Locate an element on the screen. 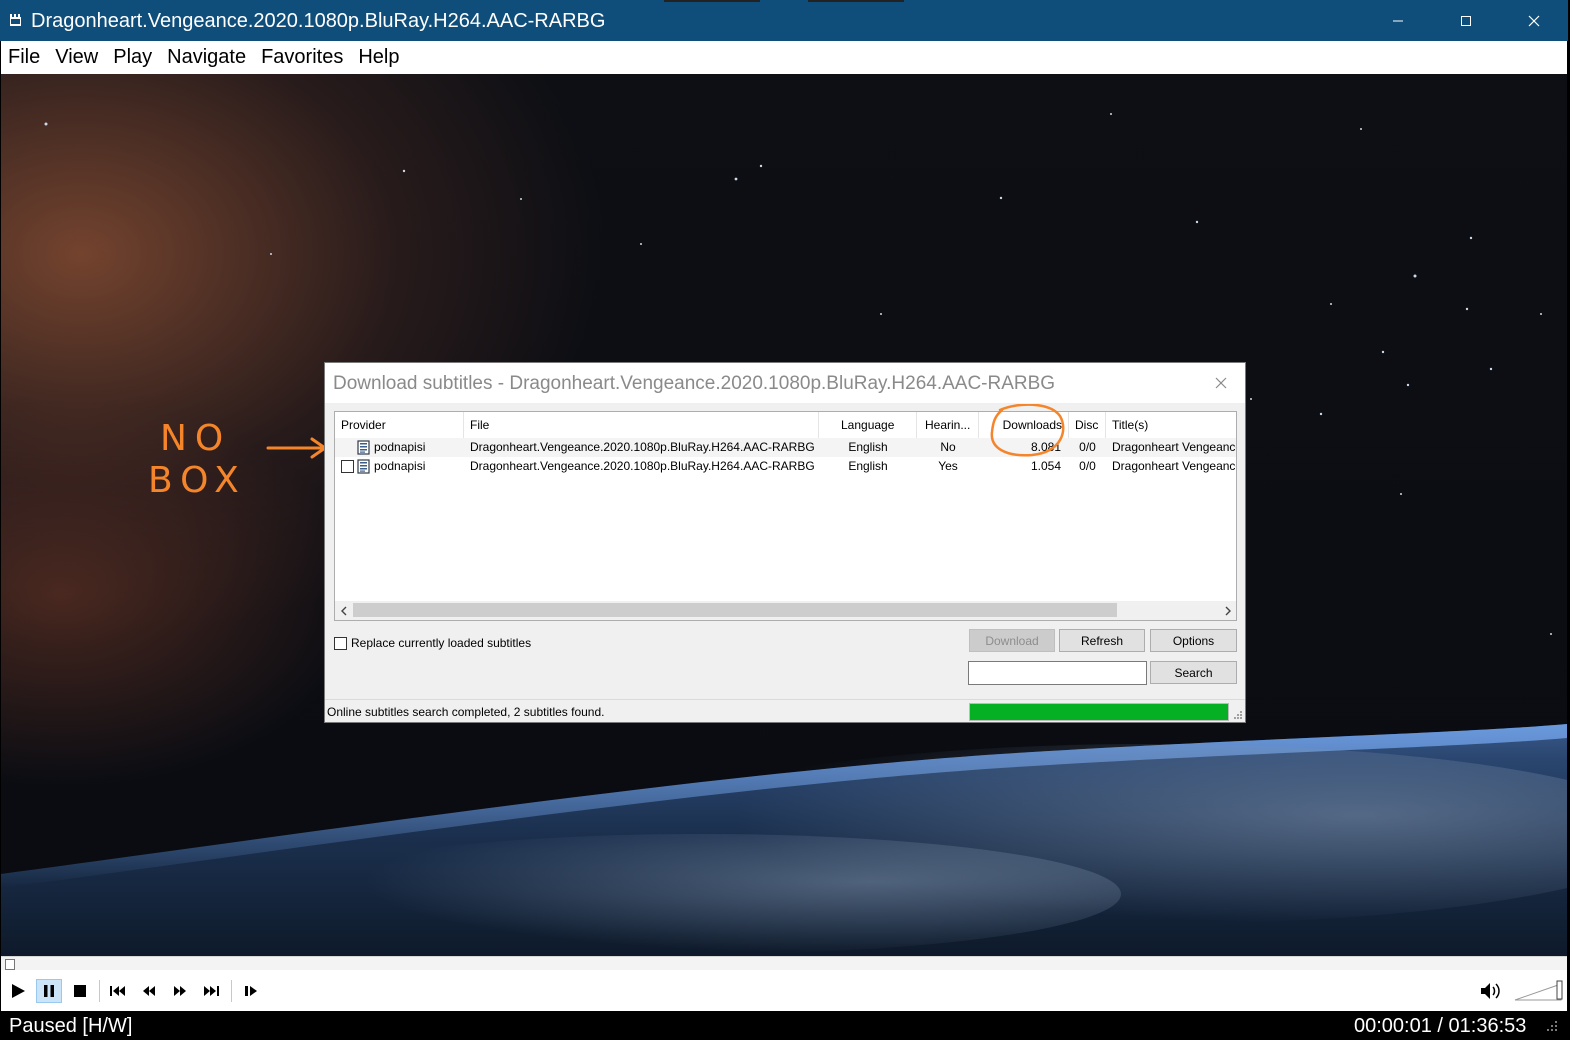 This screenshot has height=1040, width=1570. column-disc: Disc is located at coordinates (1087, 425).